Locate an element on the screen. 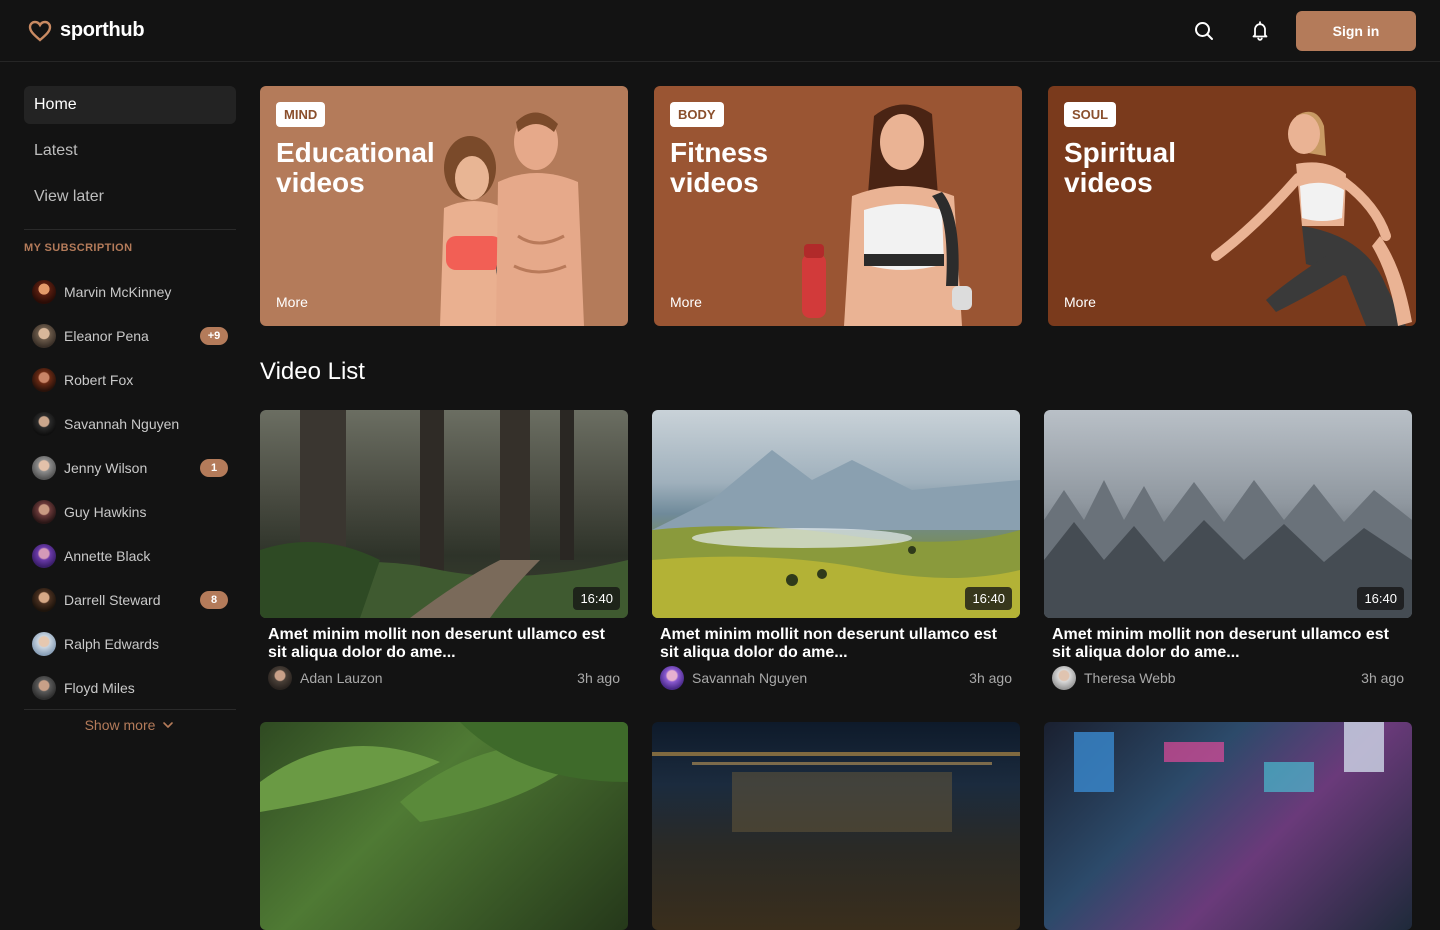 The width and height of the screenshot is (1440, 930). nav-label: View later is located at coordinates (69, 196).